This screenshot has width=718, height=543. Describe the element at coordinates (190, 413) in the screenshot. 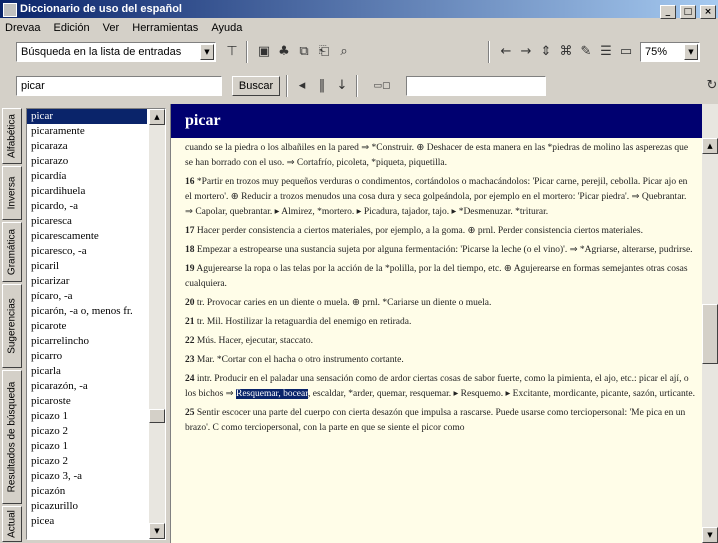

I see `sense-number: 25` at that location.